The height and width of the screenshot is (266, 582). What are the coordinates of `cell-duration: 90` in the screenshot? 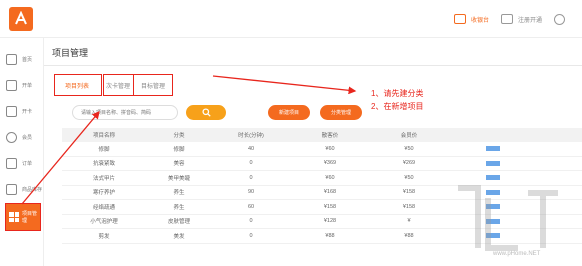 It's located at (251, 192).